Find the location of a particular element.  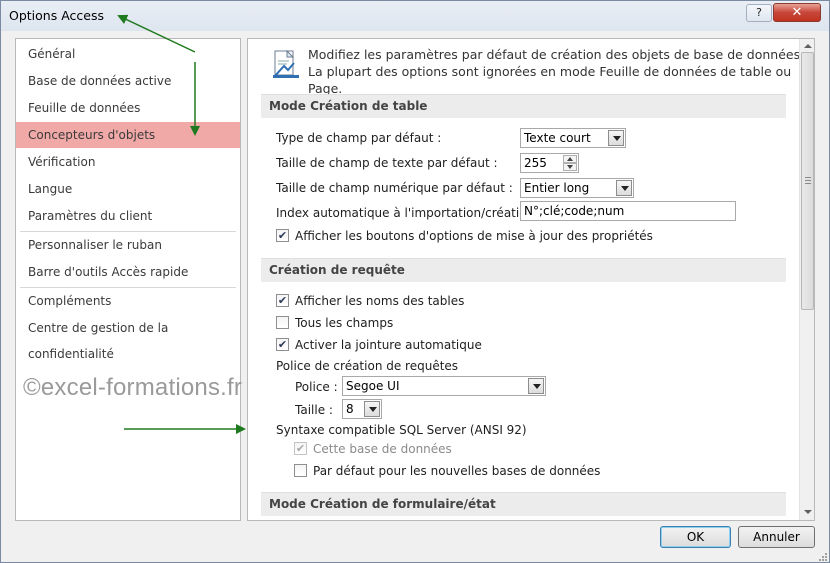

nav-item-general: Général is located at coordinates (128, 54).